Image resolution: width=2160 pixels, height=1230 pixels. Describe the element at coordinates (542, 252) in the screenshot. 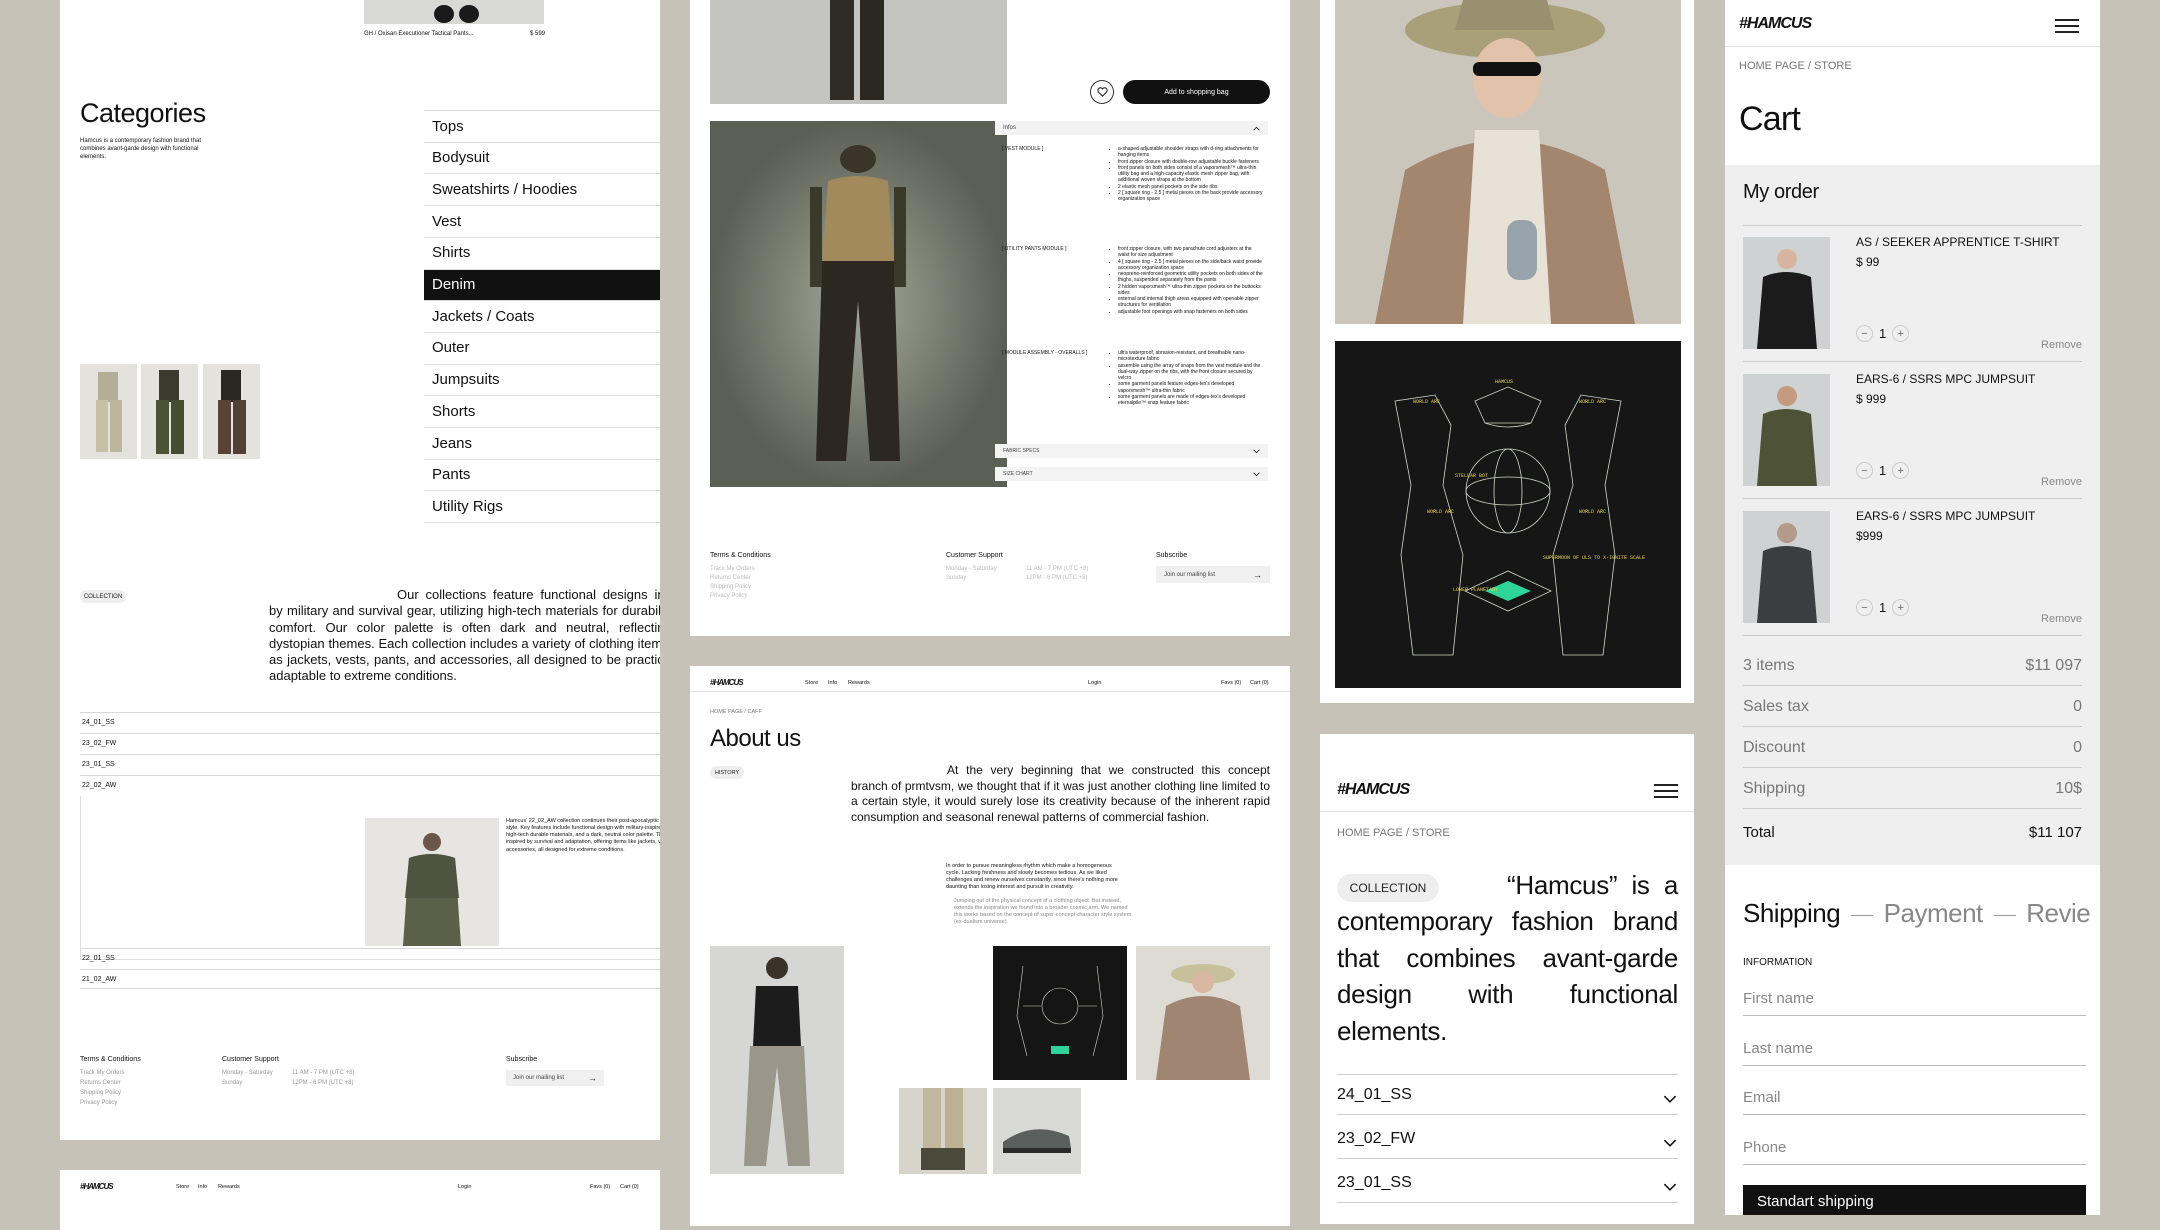

I see `category-item: Shirts(7)` at that location.